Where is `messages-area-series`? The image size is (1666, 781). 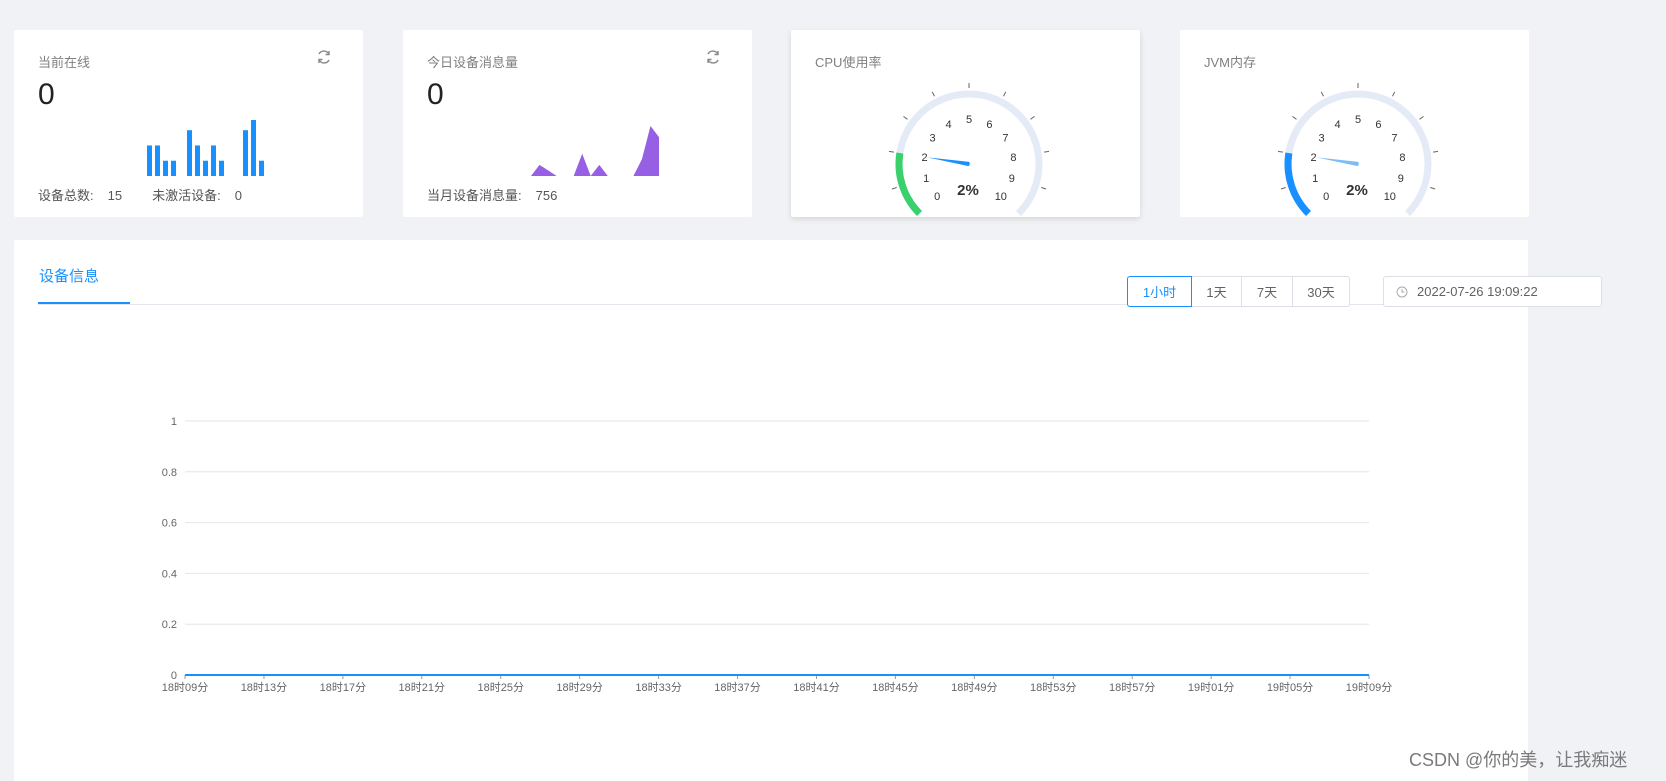
messages-area-series is located at coordinates (595, 151).